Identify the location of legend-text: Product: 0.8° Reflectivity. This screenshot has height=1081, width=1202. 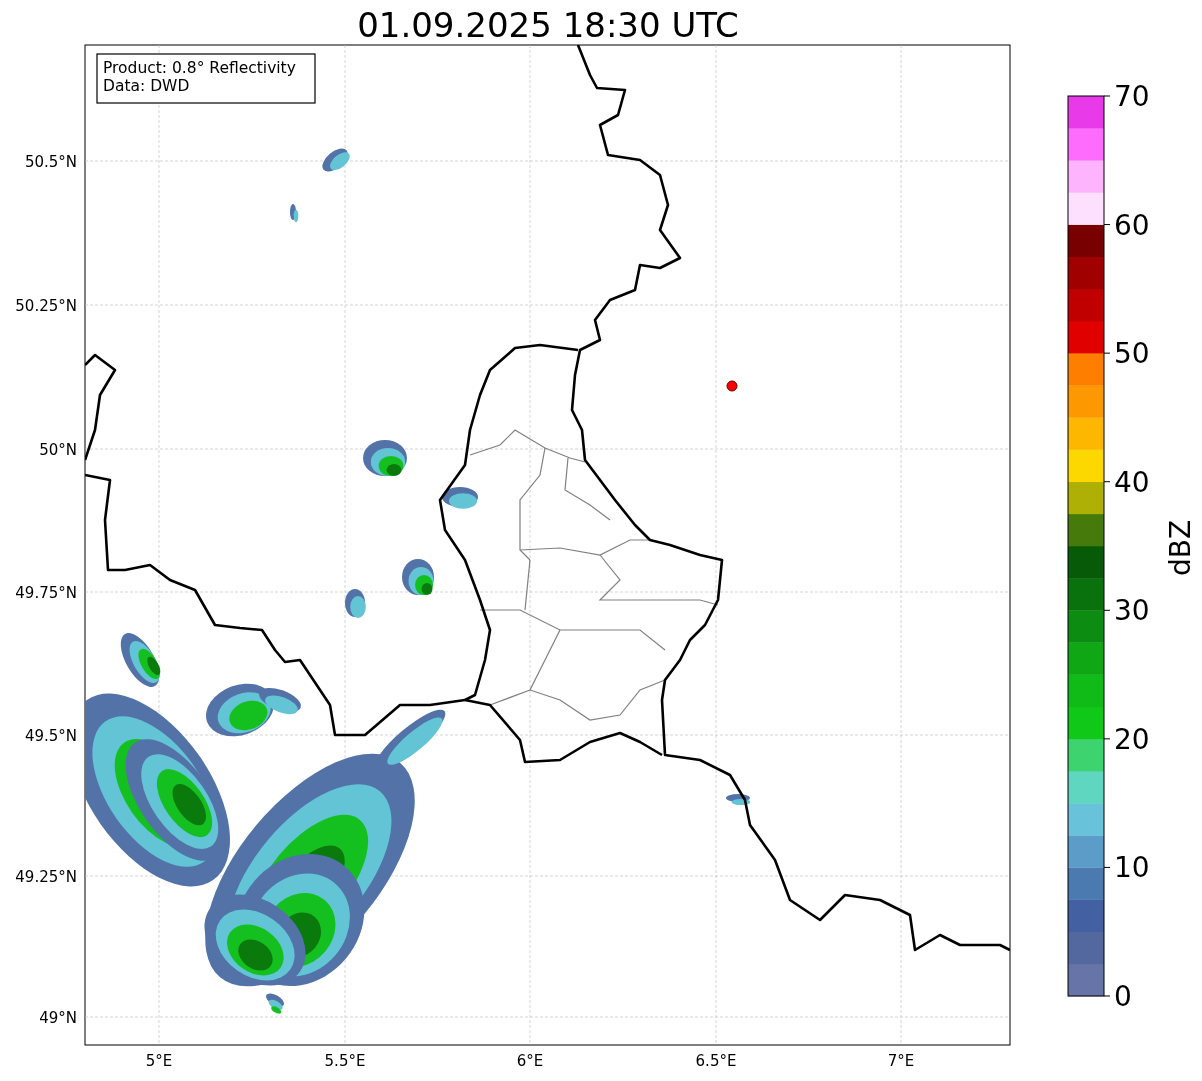
(199, 68).